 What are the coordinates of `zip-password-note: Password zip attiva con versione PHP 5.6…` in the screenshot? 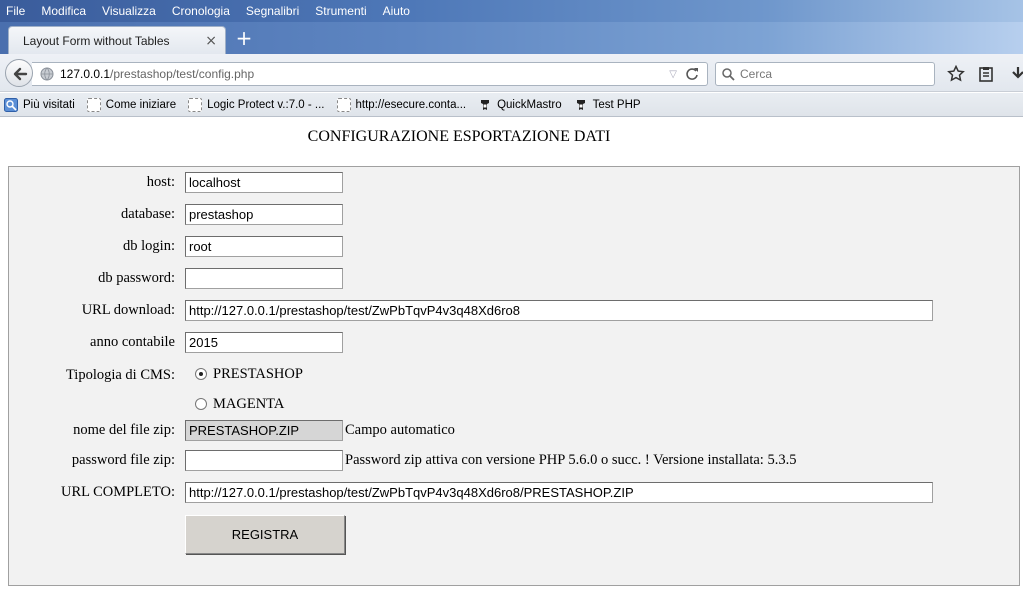 It's located at (571, 460).